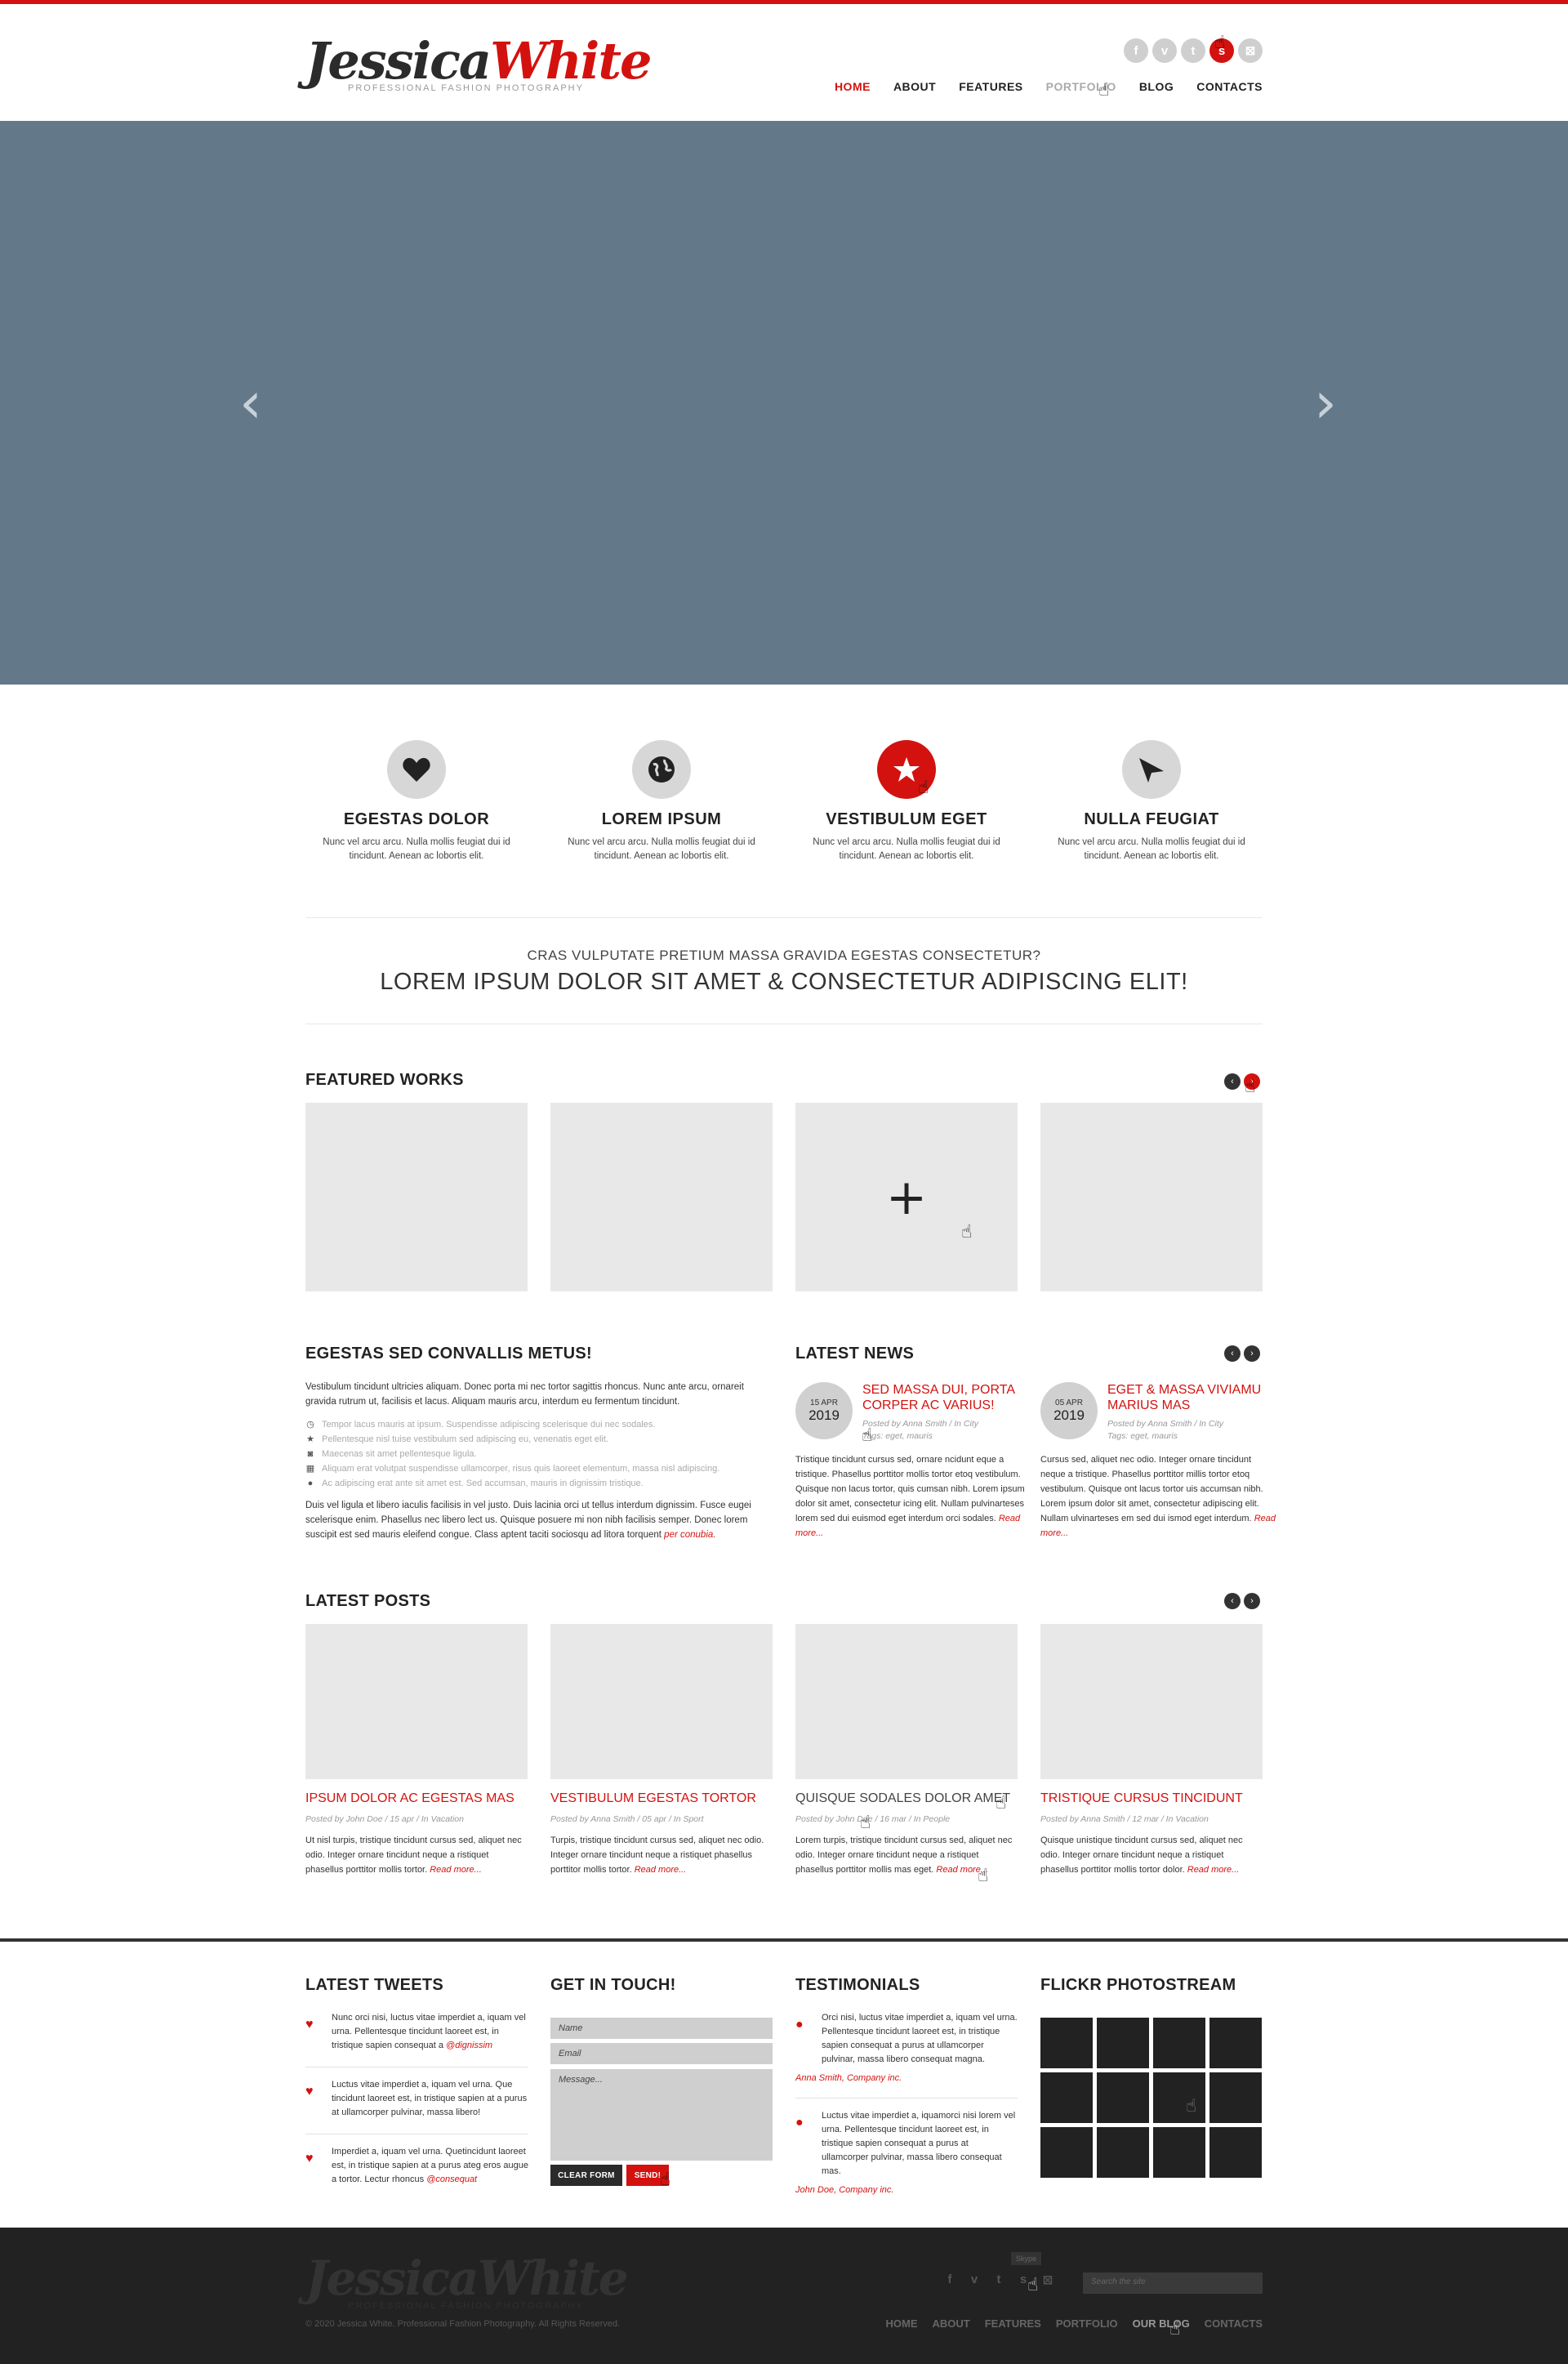  Describe the element at coordinates (467, 2278) in the screenshot. I see `footer-logo: JessicaWhite` at that location.